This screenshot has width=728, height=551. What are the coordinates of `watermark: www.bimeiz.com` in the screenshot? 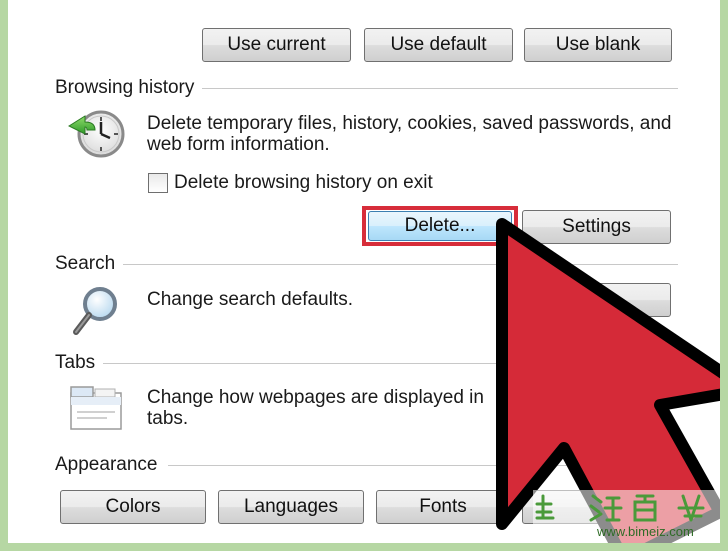 It's located at (626, 516).